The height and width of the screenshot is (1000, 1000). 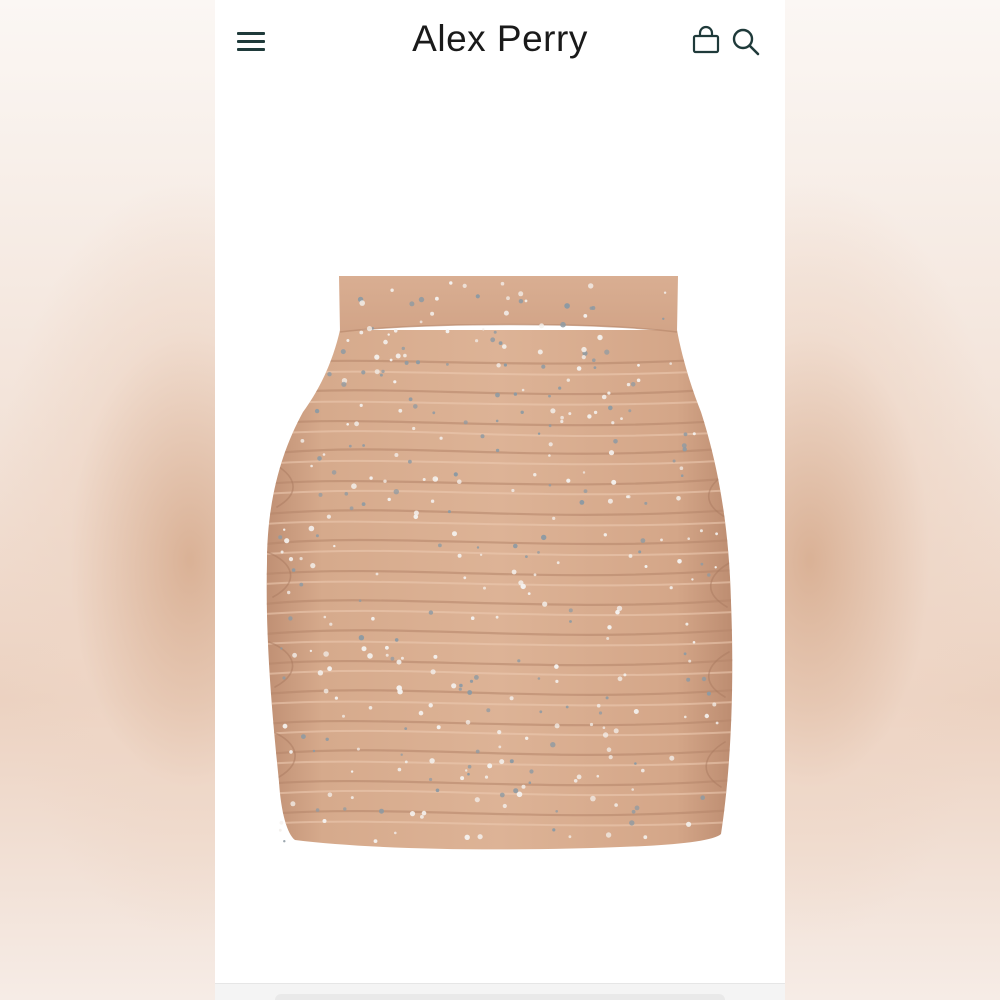 I want to click on site-header: Alex Perry, so click(x=500, y=41).